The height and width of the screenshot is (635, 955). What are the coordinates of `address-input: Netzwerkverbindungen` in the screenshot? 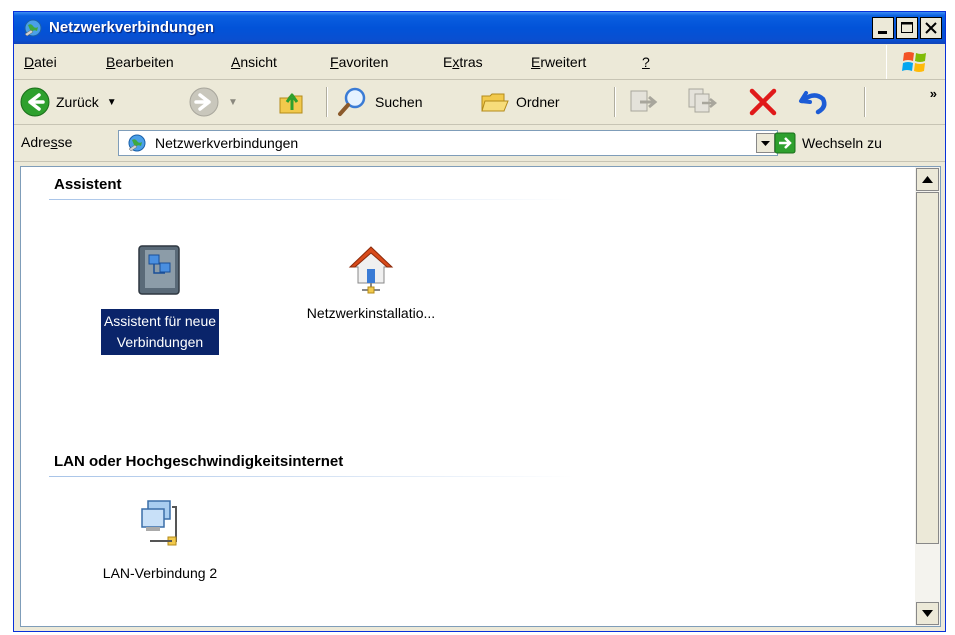 It's located at (448, 143).